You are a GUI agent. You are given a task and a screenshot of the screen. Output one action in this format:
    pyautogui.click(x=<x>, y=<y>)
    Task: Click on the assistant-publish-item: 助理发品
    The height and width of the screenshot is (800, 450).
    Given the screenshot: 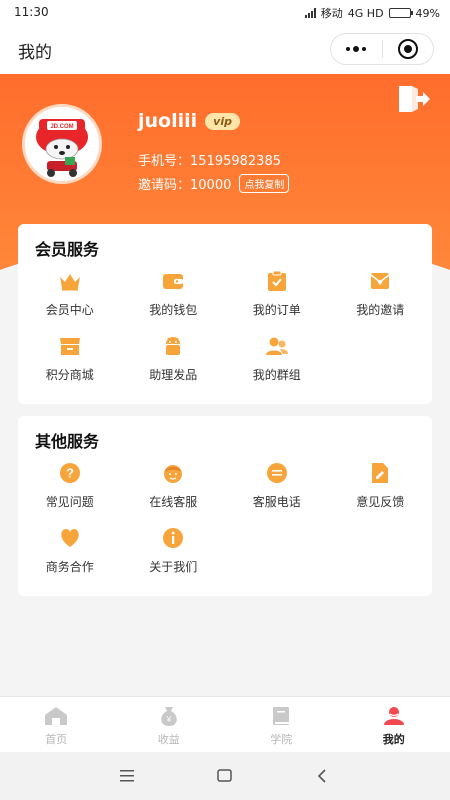 What is the action you would take?
    pyautogui.click(x=174, y=358)
    